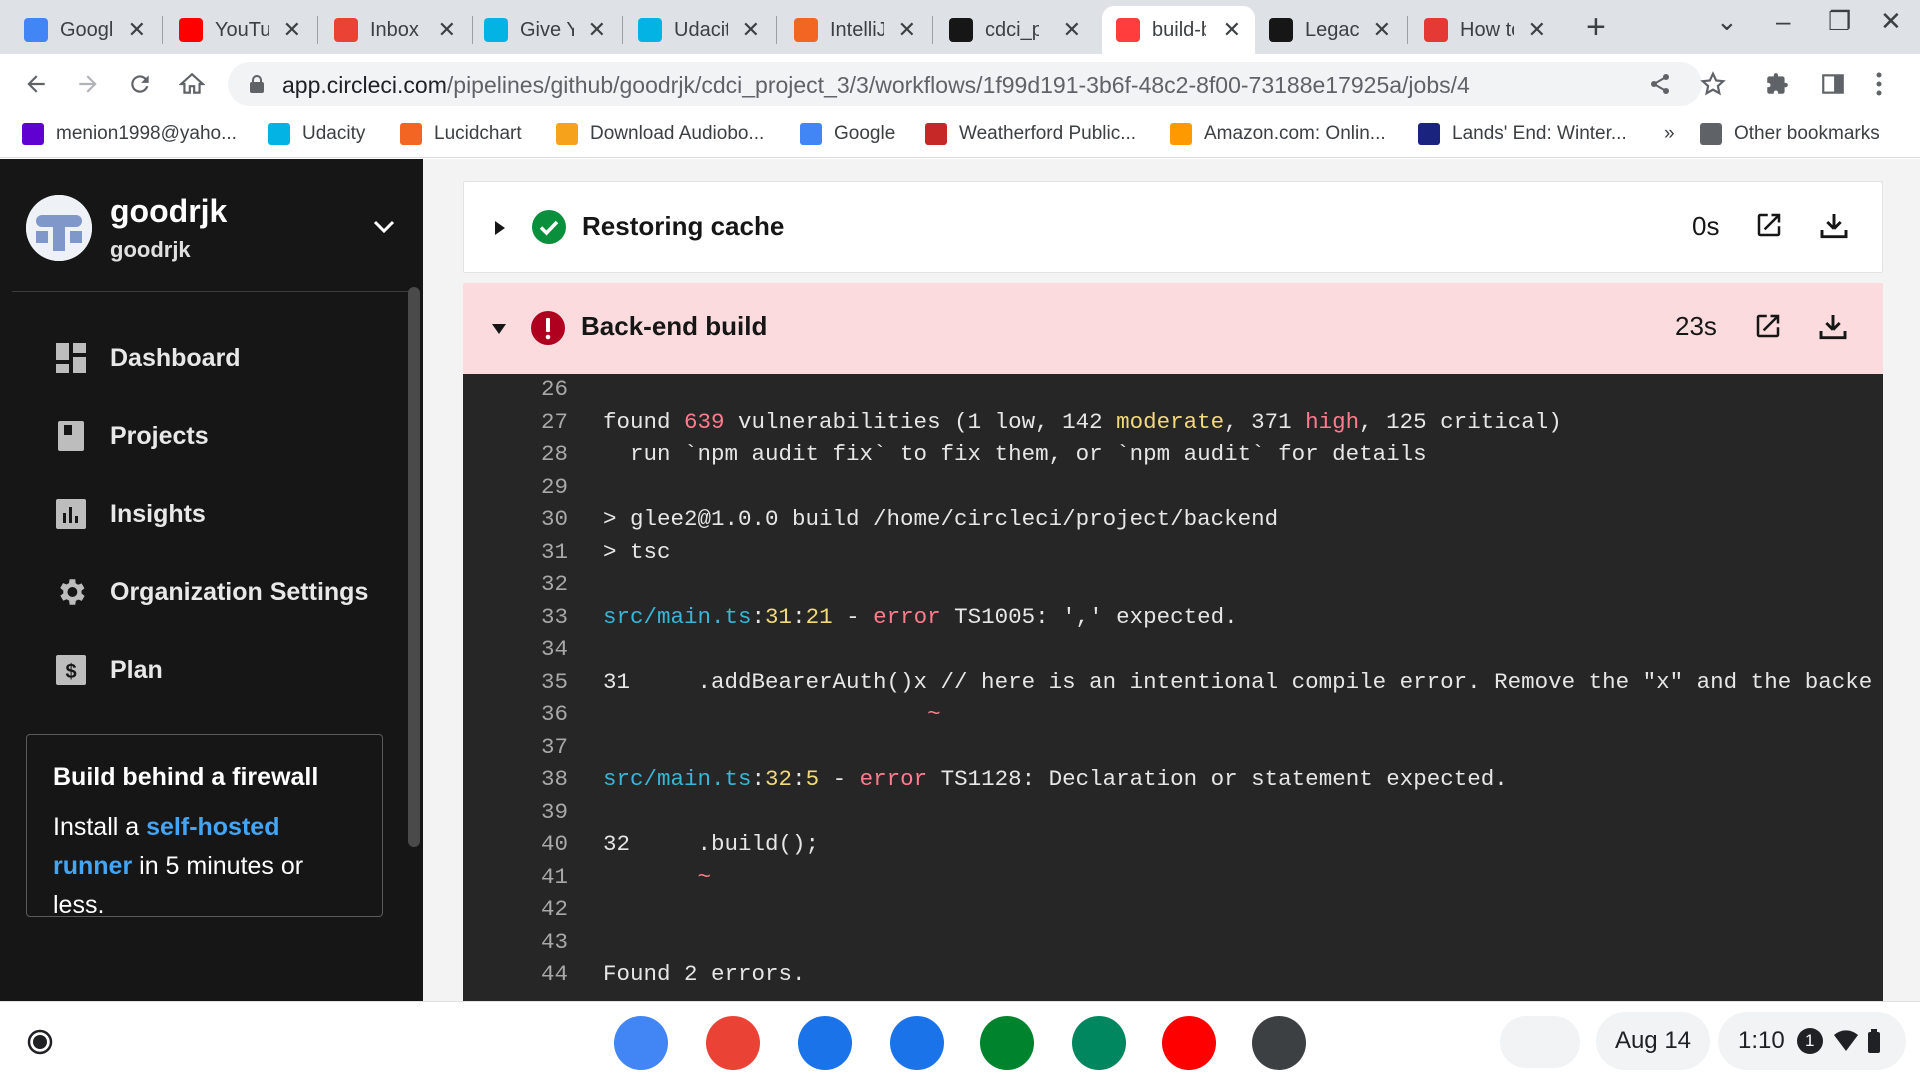 The image size is (1920, 1079). Describe the element at coordinates (71, 670) in the screenshot. I see `dollar-icon: $` at that location.